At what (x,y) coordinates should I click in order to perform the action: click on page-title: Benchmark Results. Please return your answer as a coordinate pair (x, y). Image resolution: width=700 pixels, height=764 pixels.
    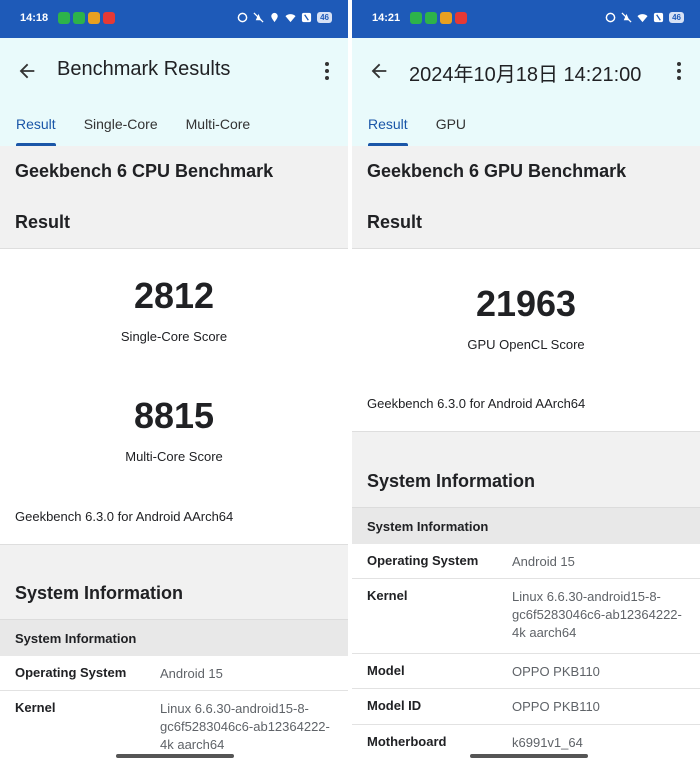
    Looking at the image, I should click on (144, 69).